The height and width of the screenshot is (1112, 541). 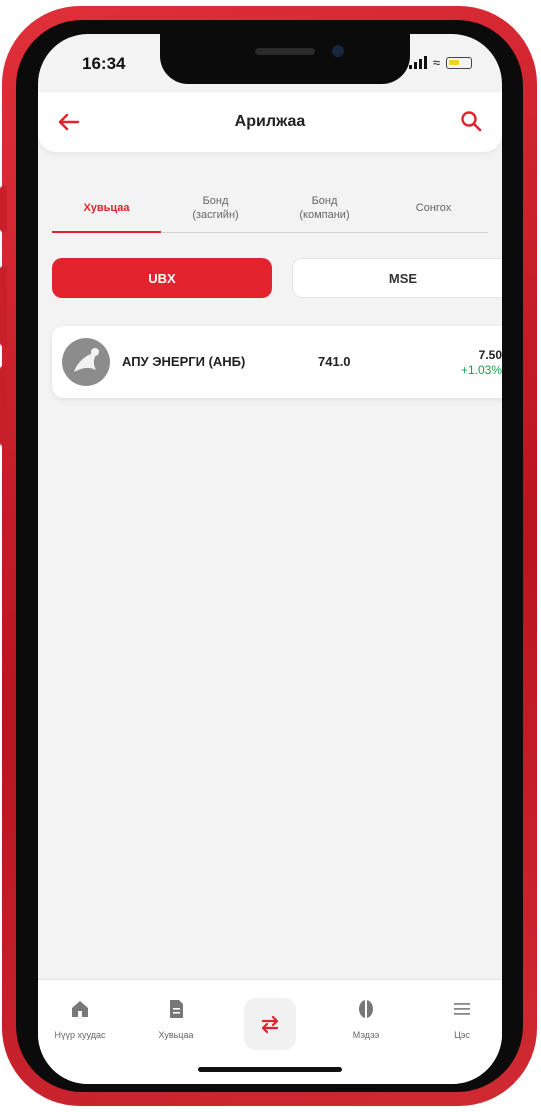 What do you see at coordinates (338, 51) in the screenshot?
I see `camera` at bounding box center [338, 51].